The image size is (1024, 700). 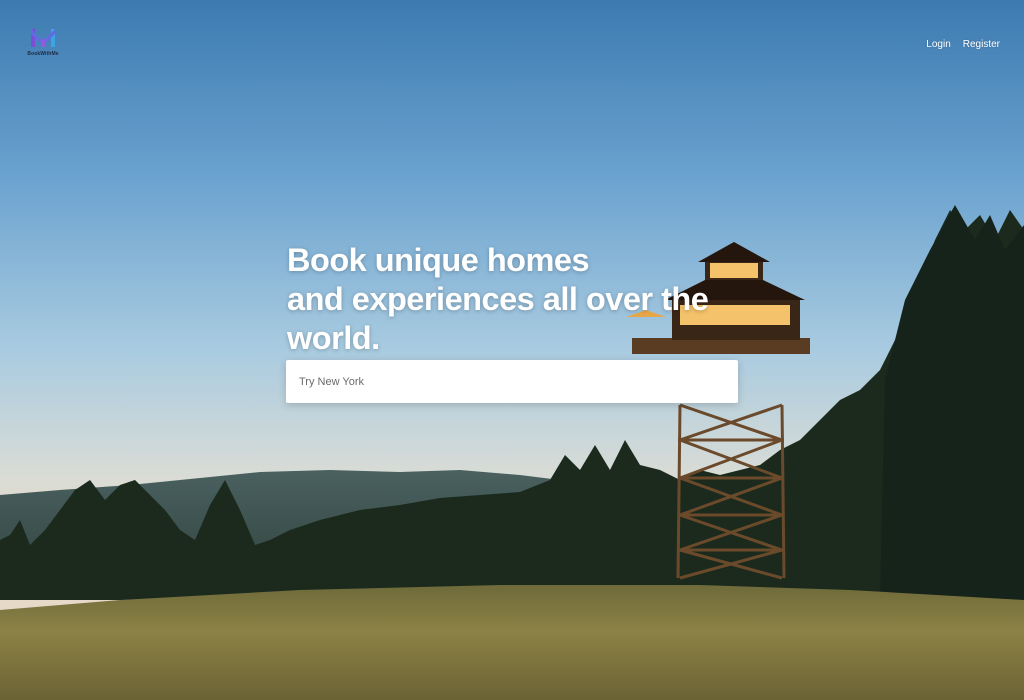 What do you see at coordinates (333, 338) in the screenshot?
I see `headline-line-3: world.` at bounding box center [333, 338].